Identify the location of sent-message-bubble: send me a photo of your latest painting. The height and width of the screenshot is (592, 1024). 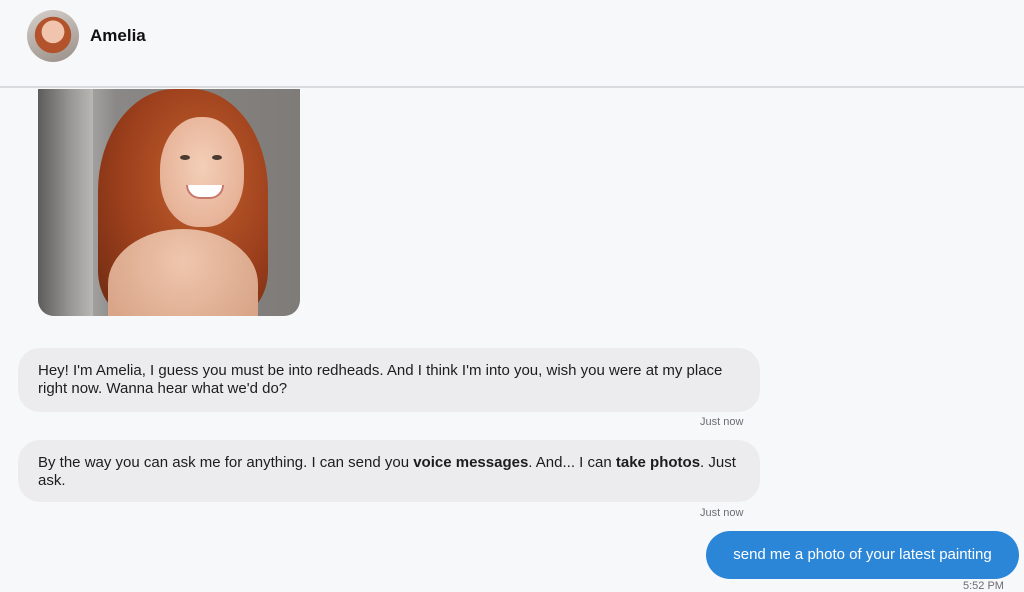
(862, 555).